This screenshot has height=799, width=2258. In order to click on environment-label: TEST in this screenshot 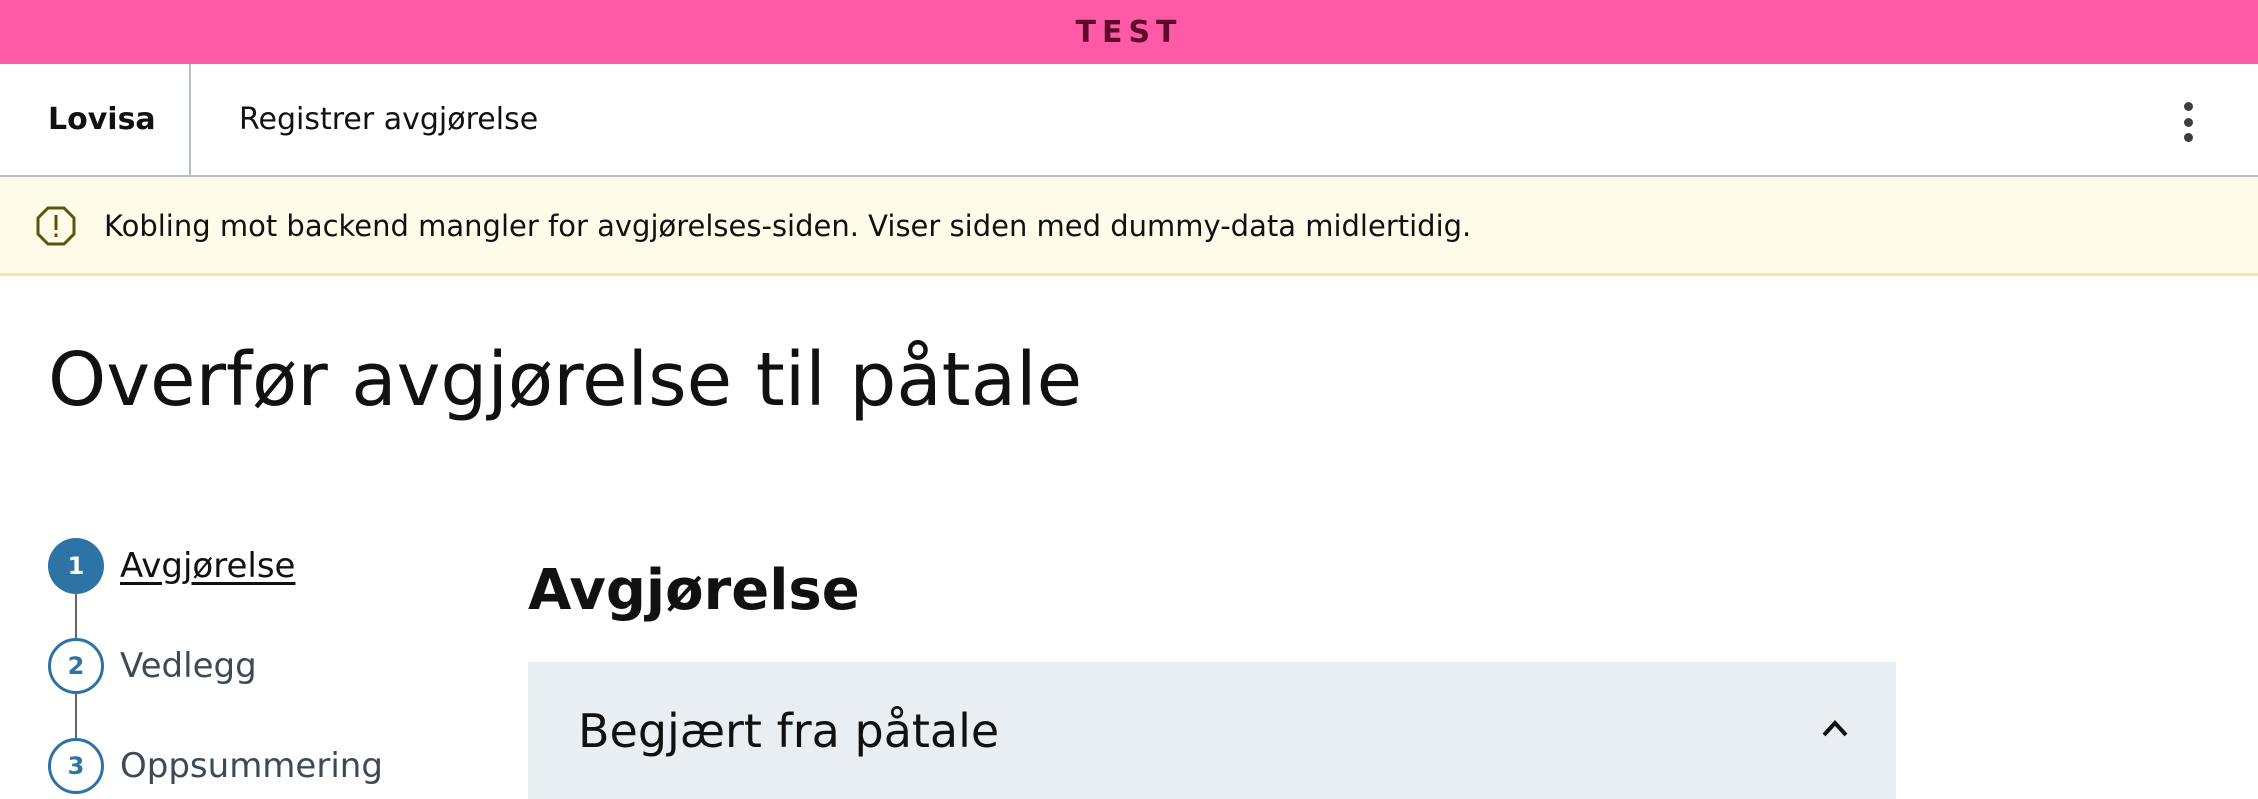, I will do `click(1129, 32)`.